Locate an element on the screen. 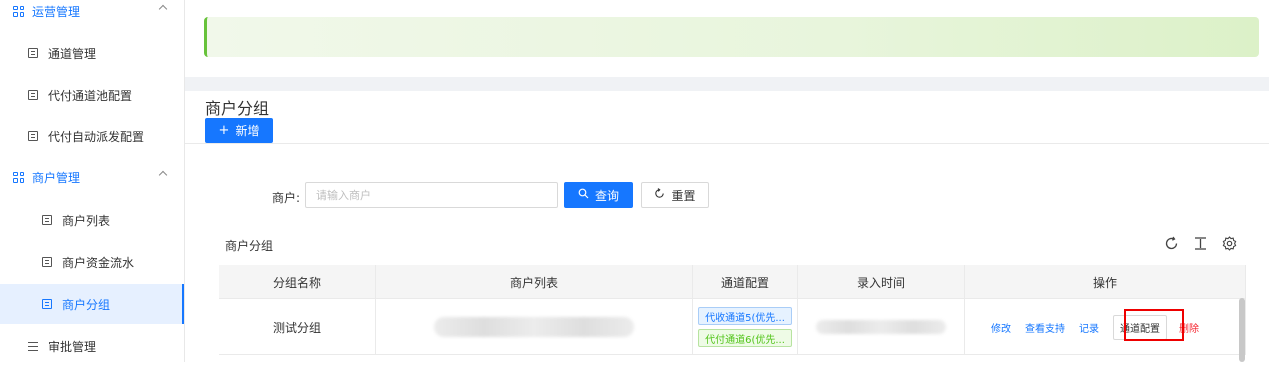  highlight-box is located at coordinates (1154, 325).